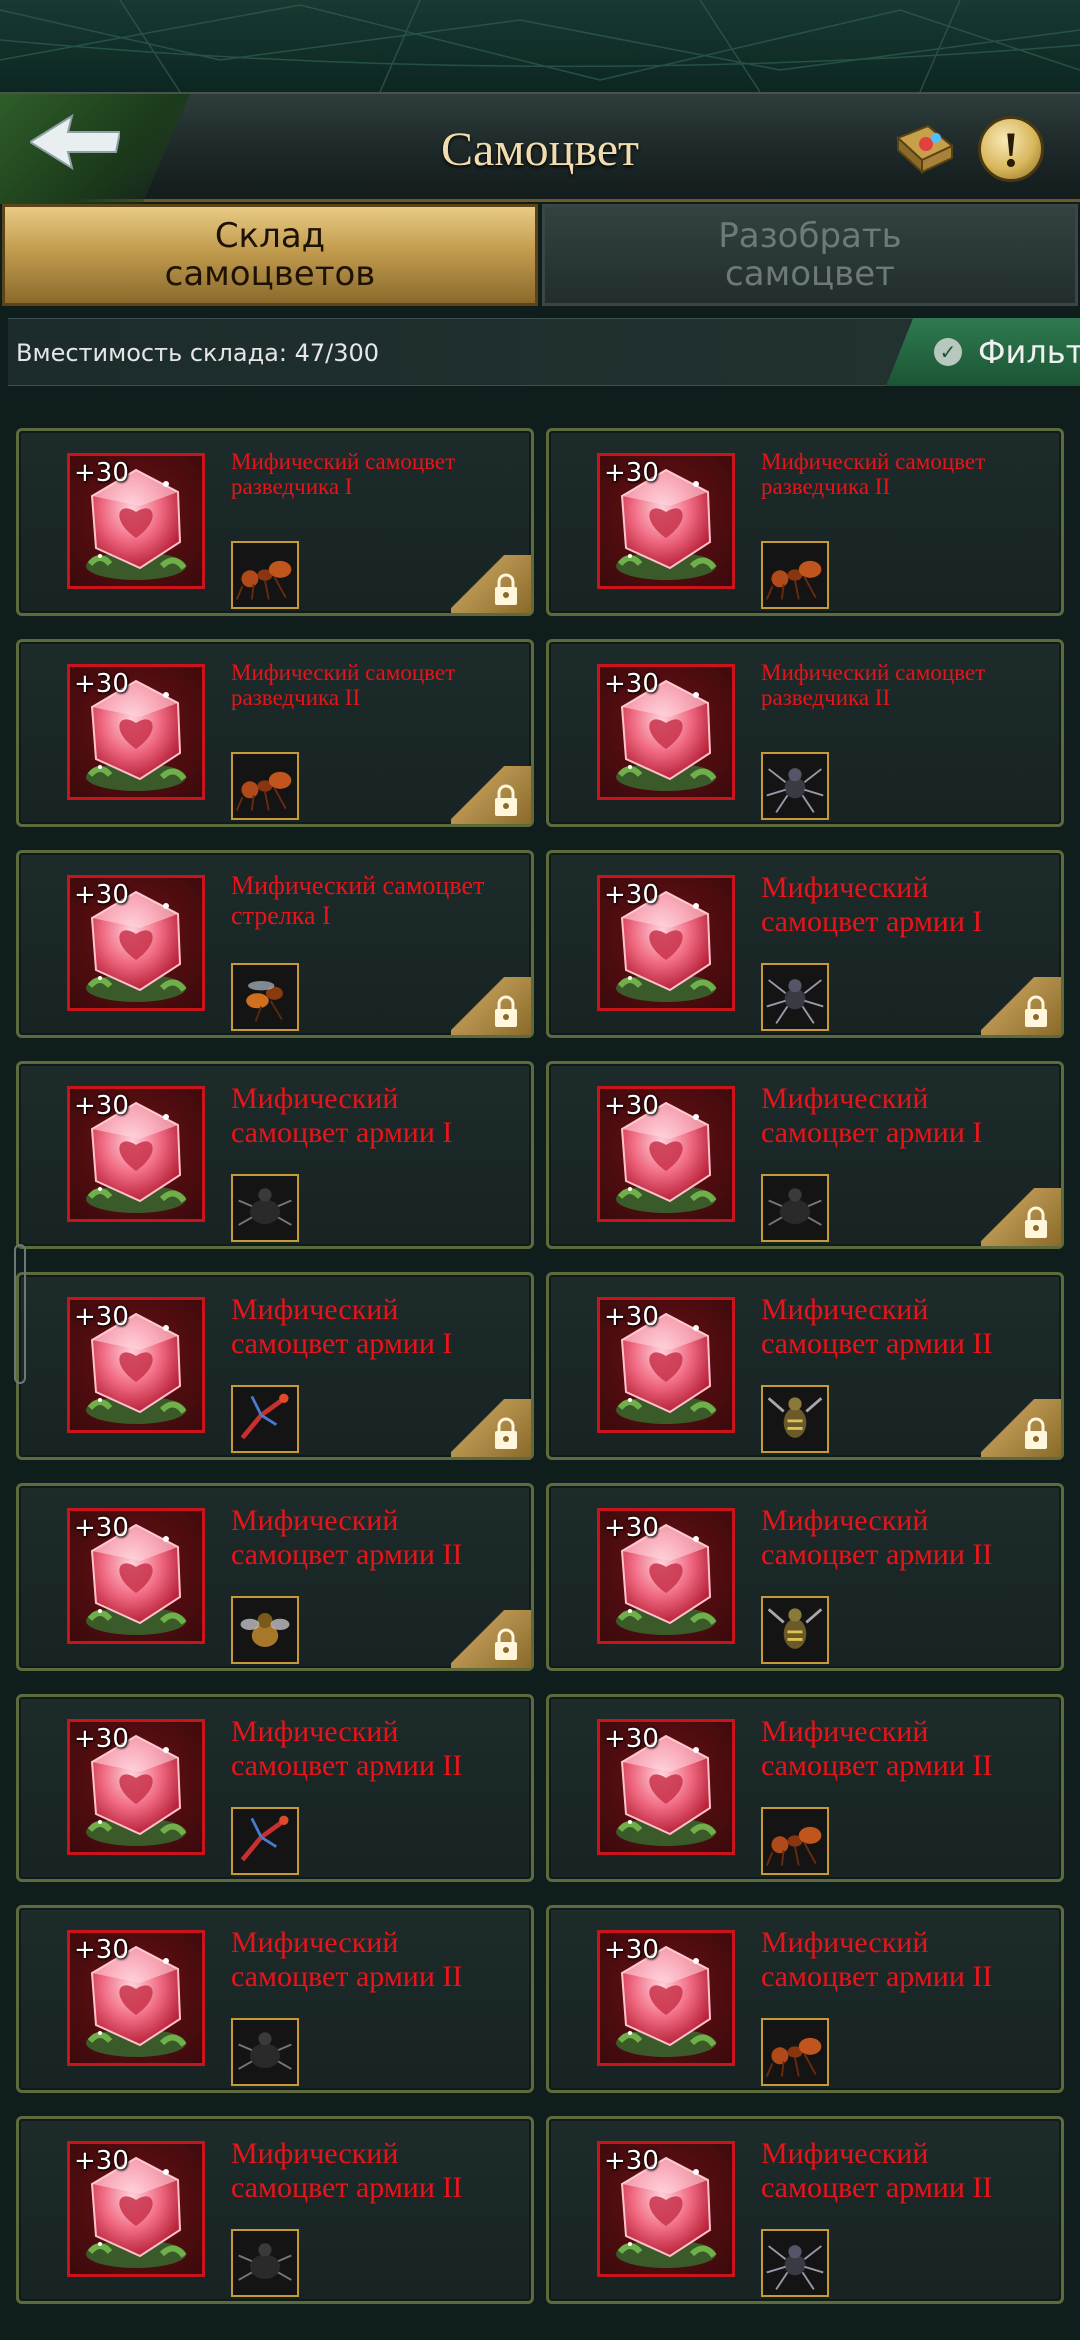  I want to click on tab-disassemble-gem: Разобрать самоцвет, so click(810, 255).